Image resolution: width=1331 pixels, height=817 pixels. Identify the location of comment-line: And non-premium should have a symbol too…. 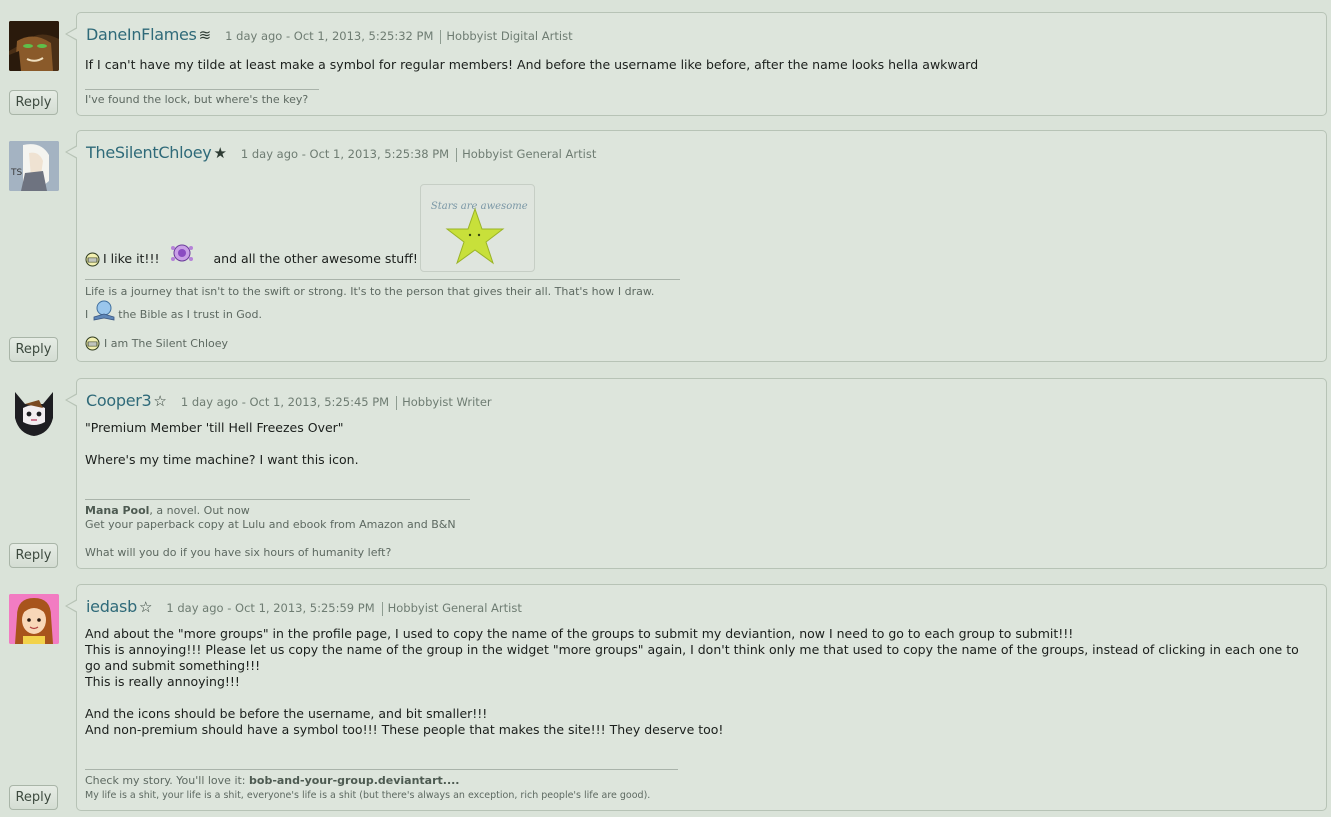
(404, 729).